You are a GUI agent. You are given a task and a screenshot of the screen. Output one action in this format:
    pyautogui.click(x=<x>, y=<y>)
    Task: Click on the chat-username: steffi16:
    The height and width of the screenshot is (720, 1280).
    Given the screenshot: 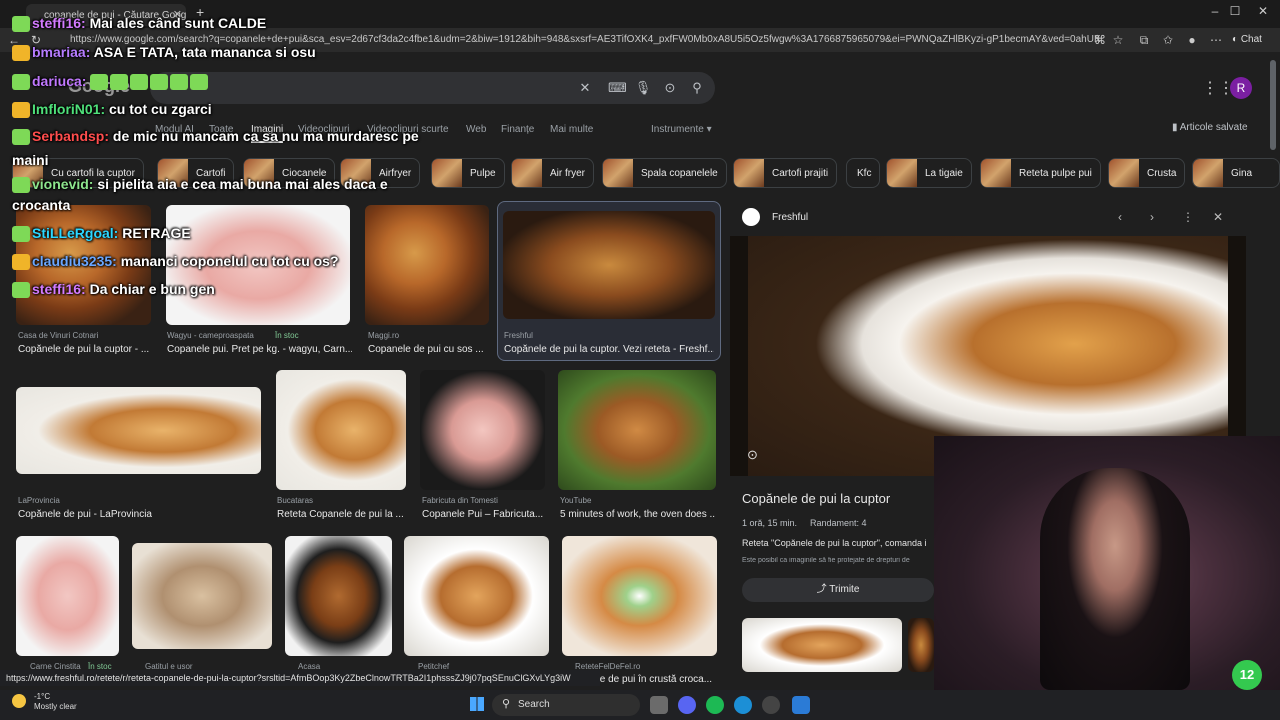 What is the action you would take?
    pyautogui.click(x=59, y=23)
    